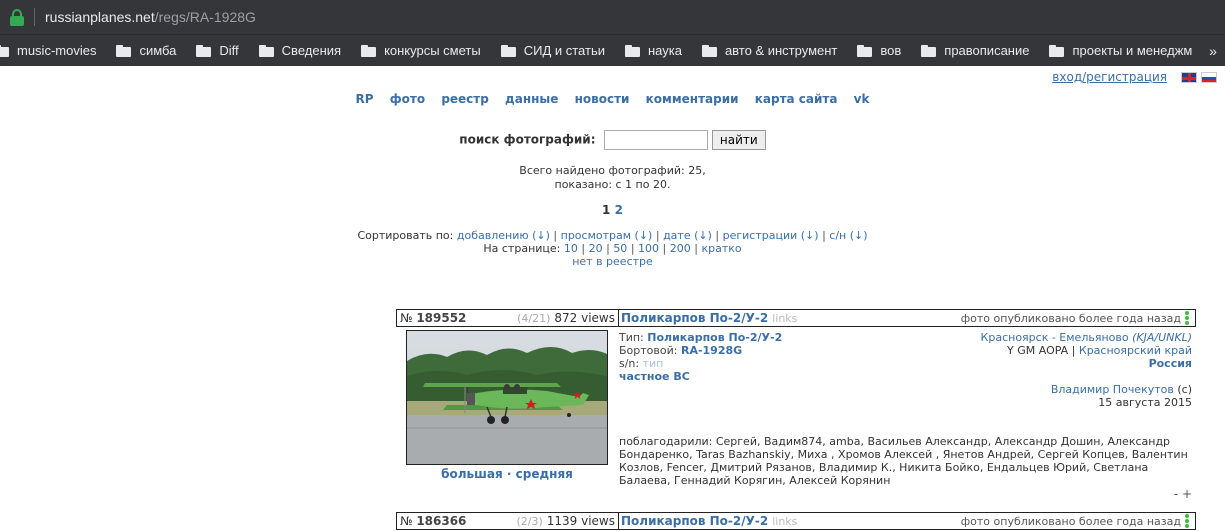 This screenshot has width=1225, height=531. Describe the element at coordinates (229, 50) in the screenshot. I see `bookmark-label: Diff` at that location.